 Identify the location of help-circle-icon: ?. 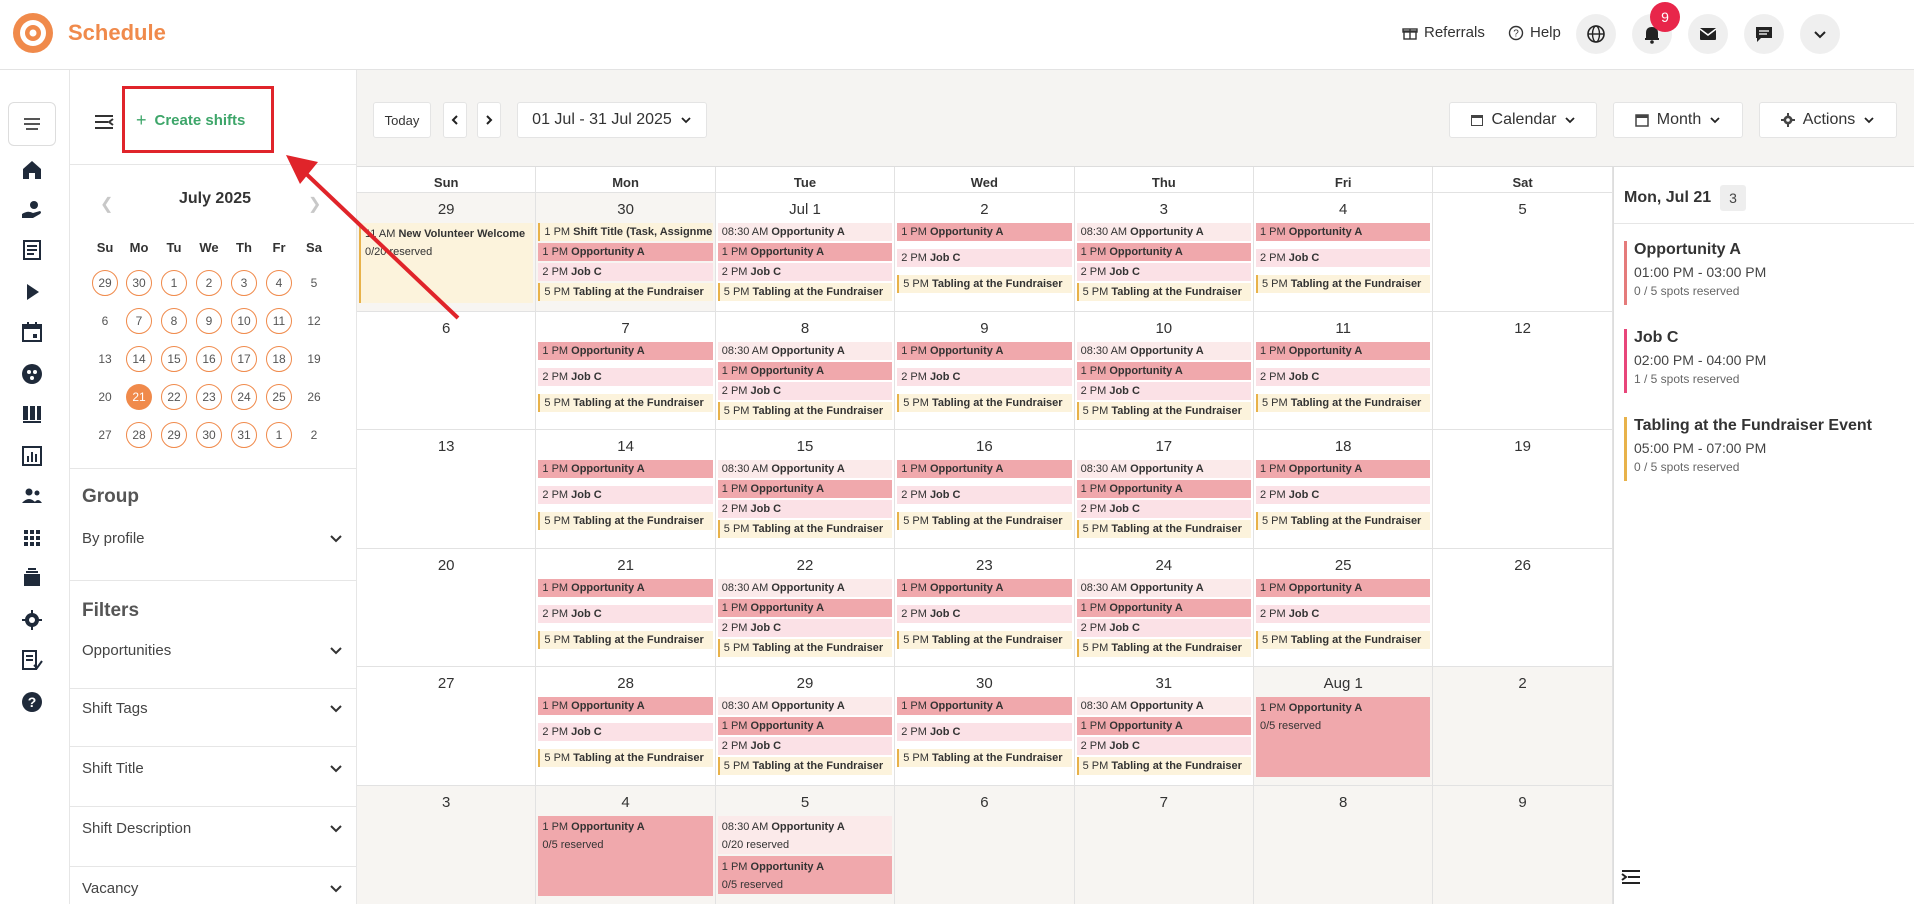
(32, 702).